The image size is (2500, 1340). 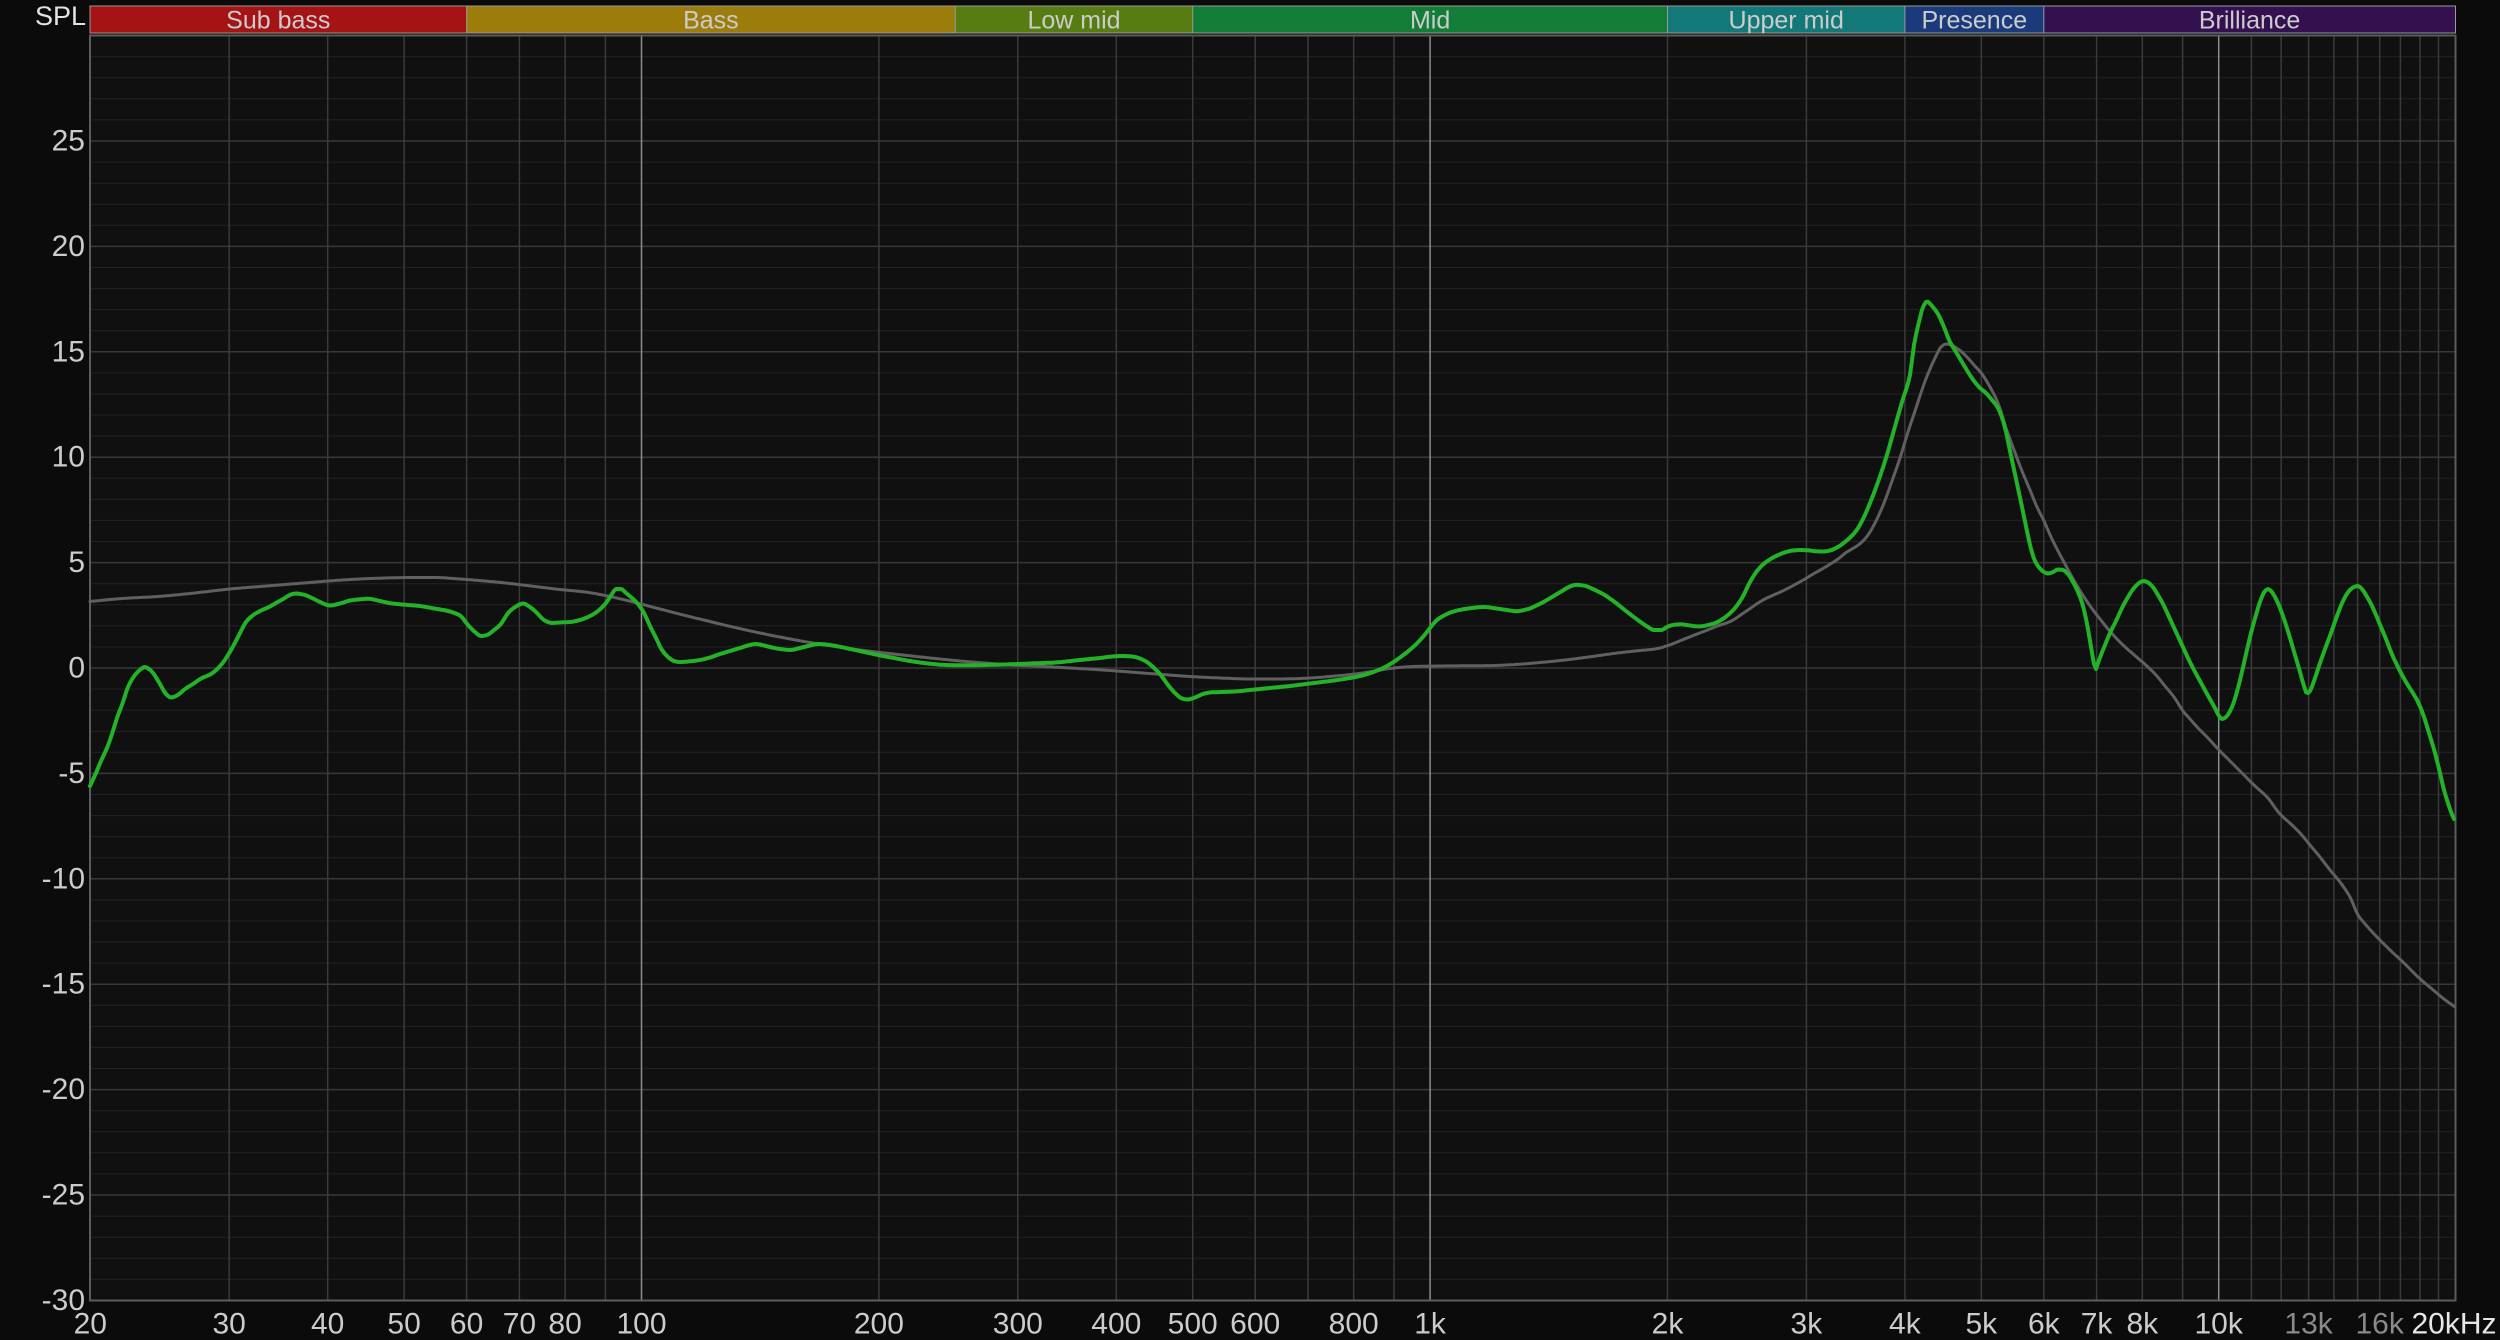 I want to click on svg-text: 13k, so click(x=2308, y=1324).